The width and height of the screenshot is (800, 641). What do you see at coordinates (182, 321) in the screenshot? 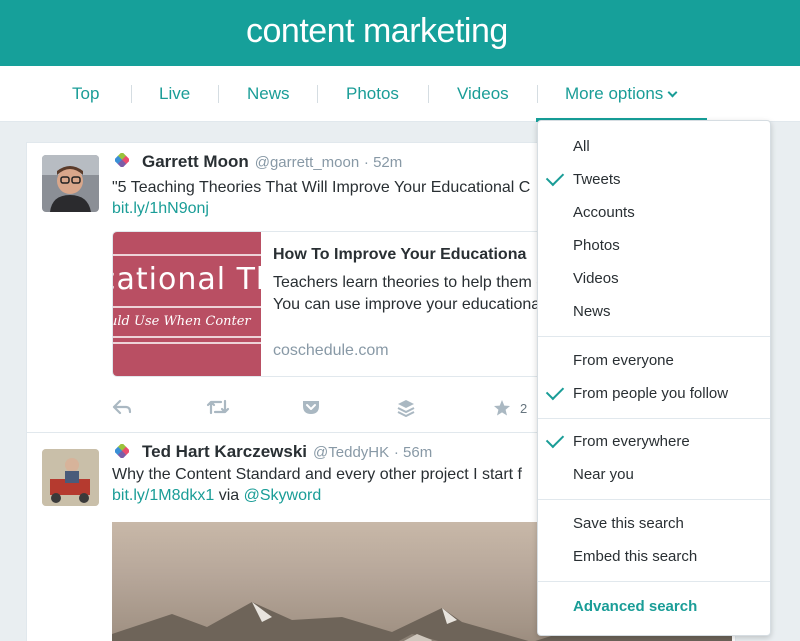
I see `card-image-subtitle: uld Use When Conter` at bounding box center [182, 321].